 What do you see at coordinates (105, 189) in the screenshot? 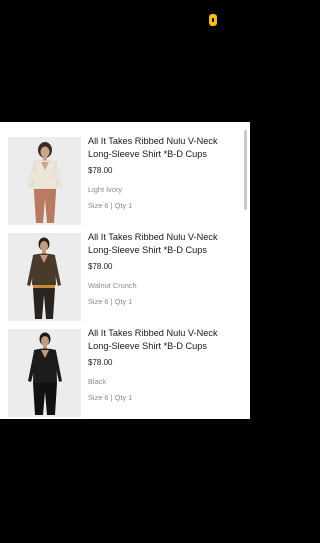
I see `product-color: Light Ivory` at bounding box center [105, 189].